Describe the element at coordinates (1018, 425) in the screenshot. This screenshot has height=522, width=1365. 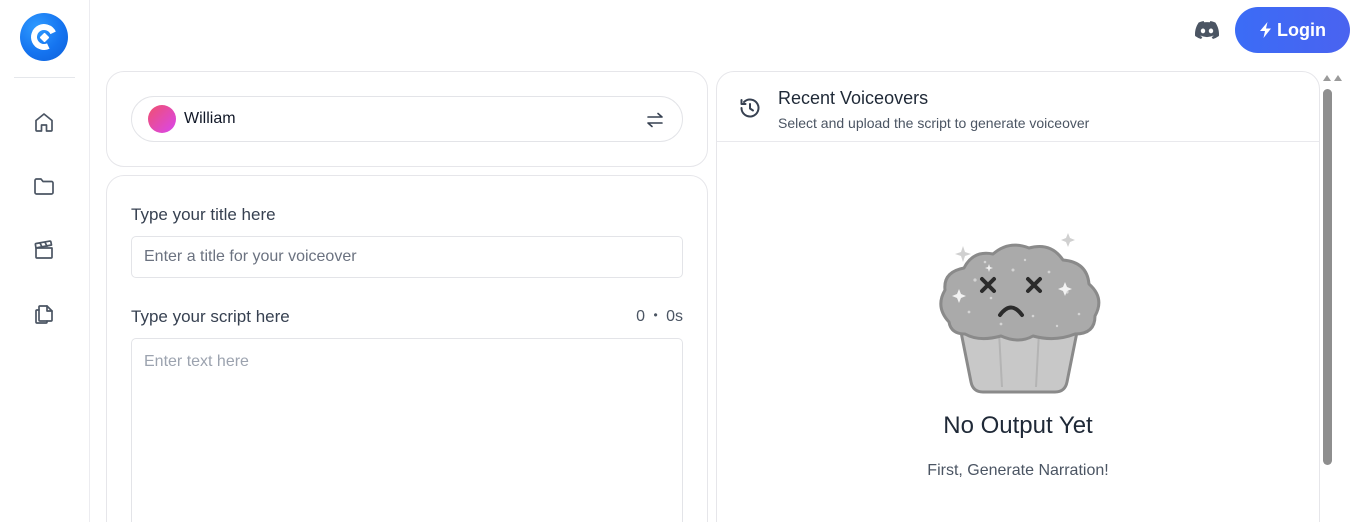
I see `empty-state-title: No Output Yet` at that location.